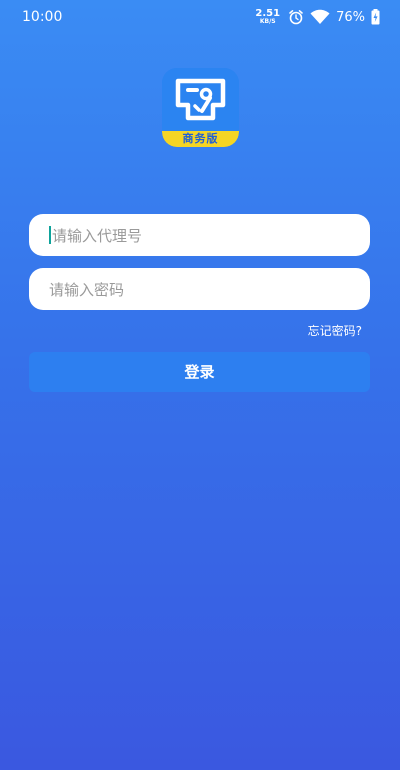  I want to click on agent-number-placeholder: 请输入代理号, so click(97, 235).